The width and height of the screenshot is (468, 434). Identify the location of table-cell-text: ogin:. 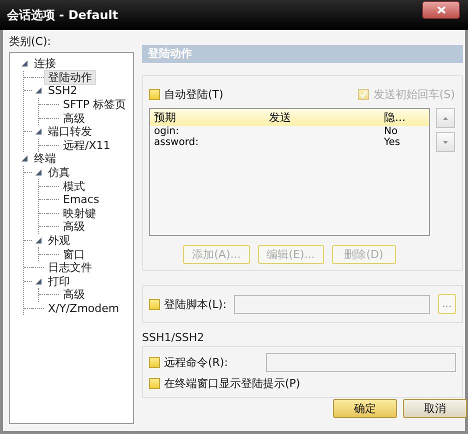
(166, 131).